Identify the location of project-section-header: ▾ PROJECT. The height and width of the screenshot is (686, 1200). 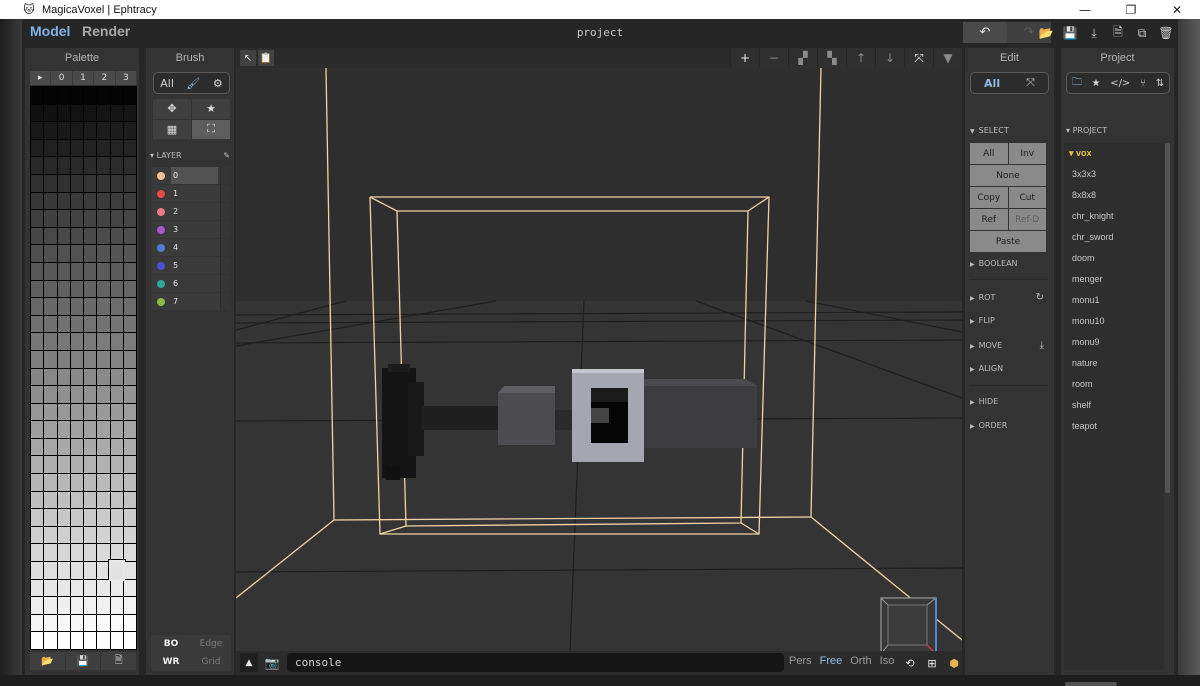
(1086, 130).